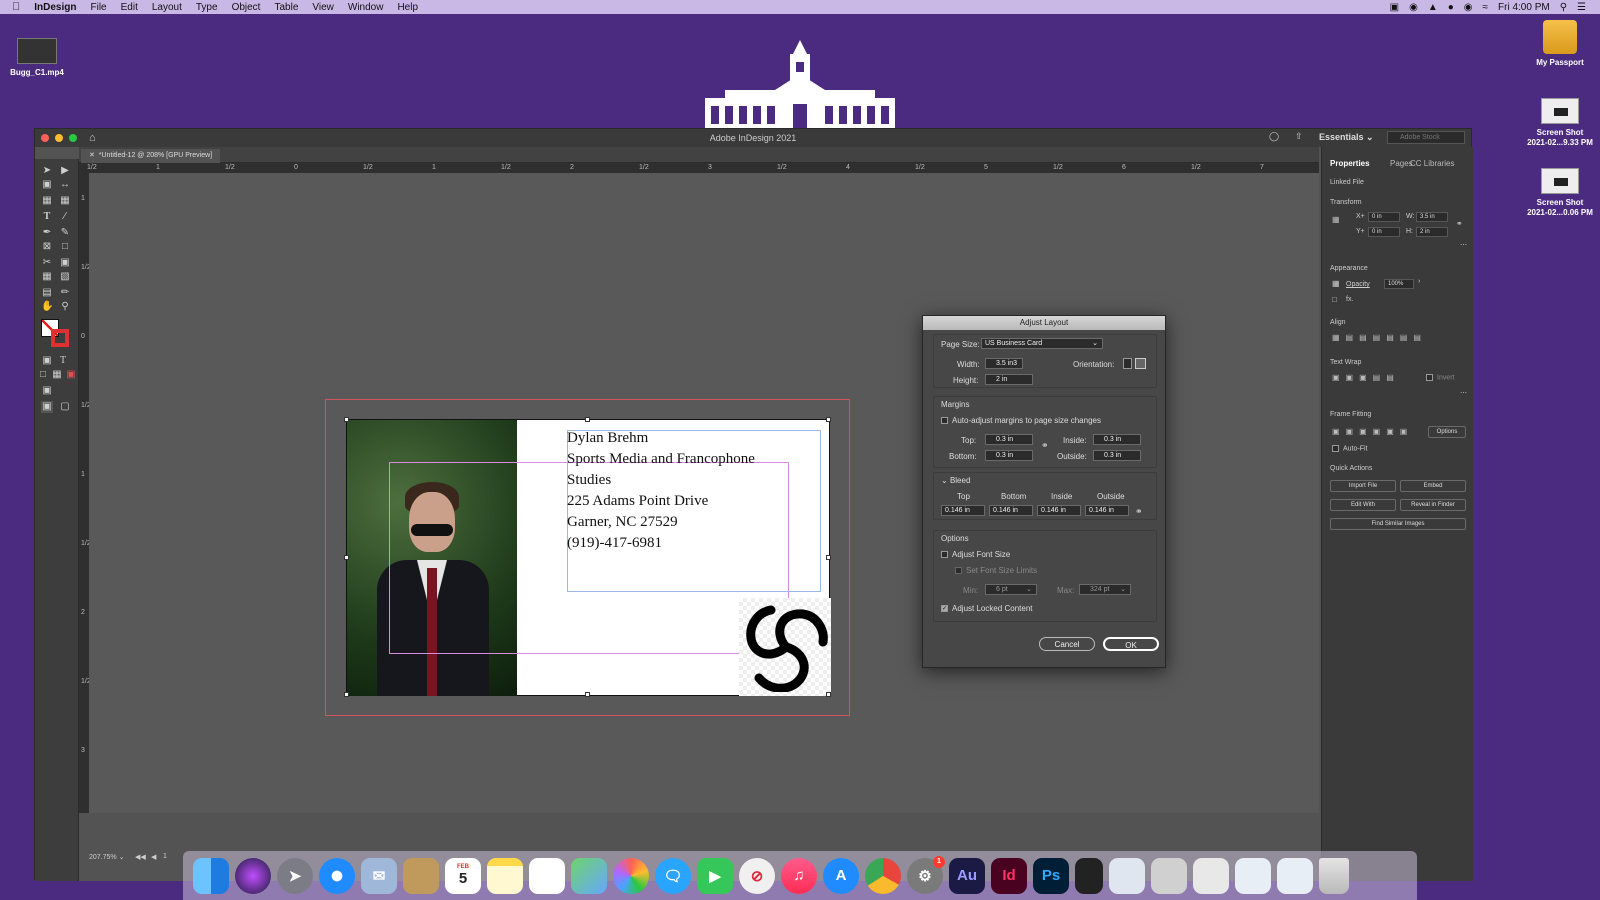  Describe the element at coordinates (799, 875) in the screenshot. I see `music-icon: ♫` at that location.